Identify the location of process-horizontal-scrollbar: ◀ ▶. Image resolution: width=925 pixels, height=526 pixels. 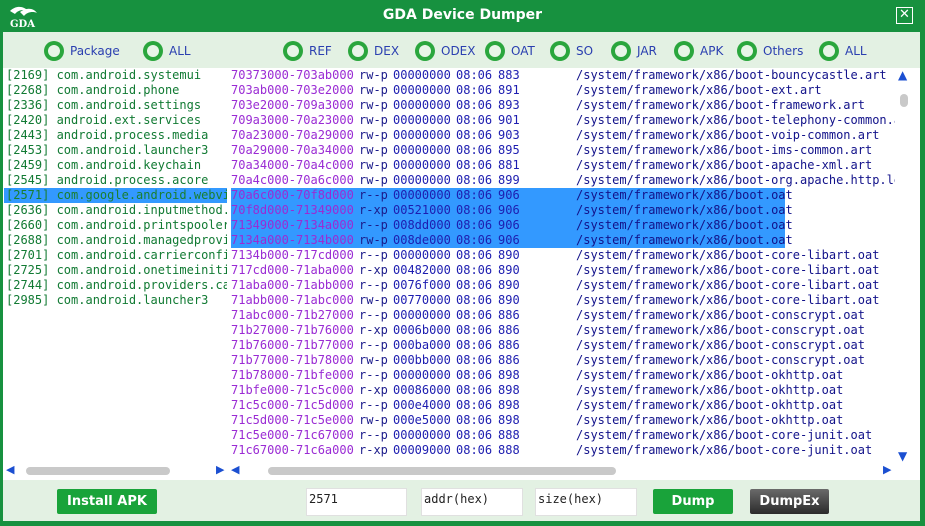
(115, 471).